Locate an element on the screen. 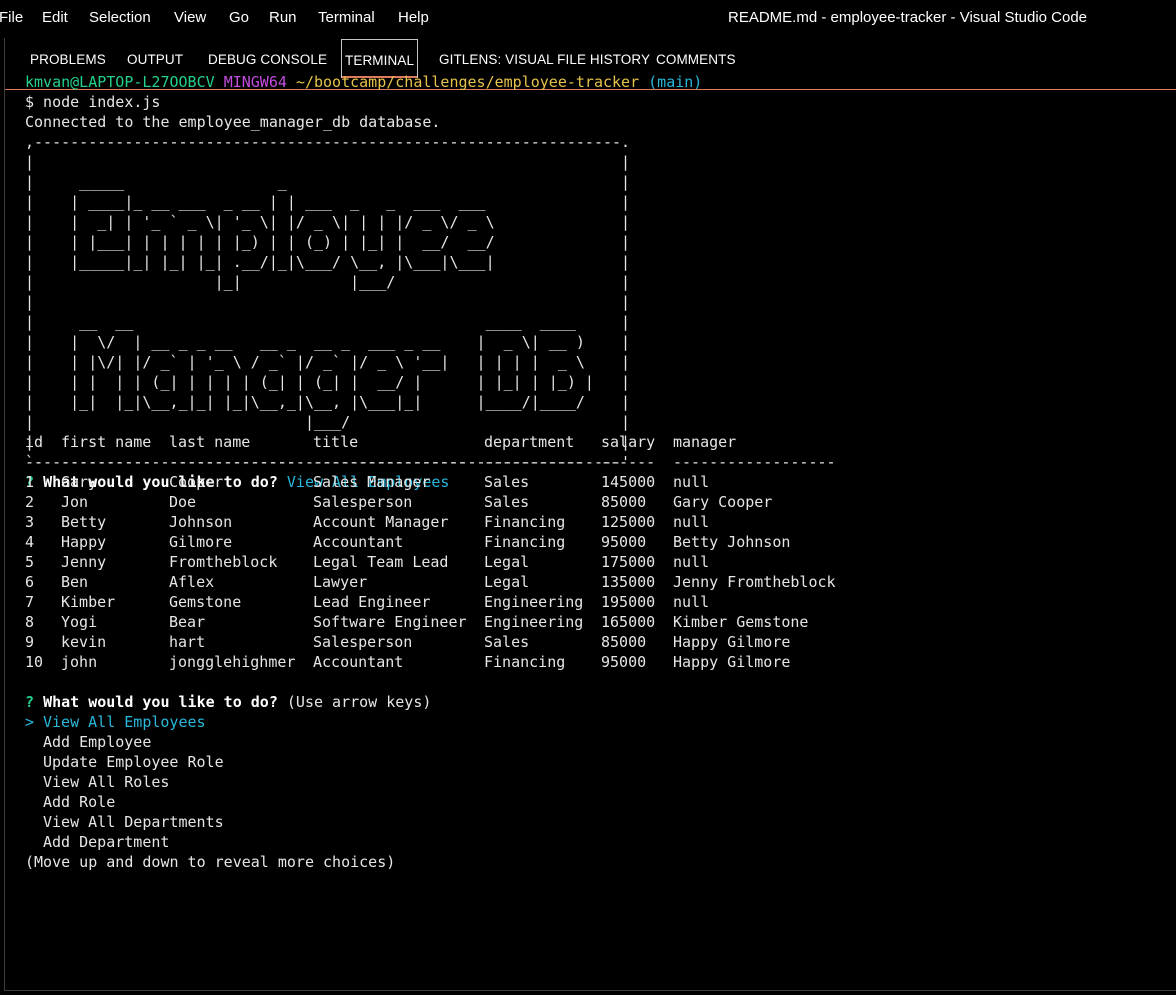 Image resolution: width=1176 pixels, height=995 pixels. prompt-user: kmvan@LAPTOP-L27OOBCV is located at coordinates (120, 82).